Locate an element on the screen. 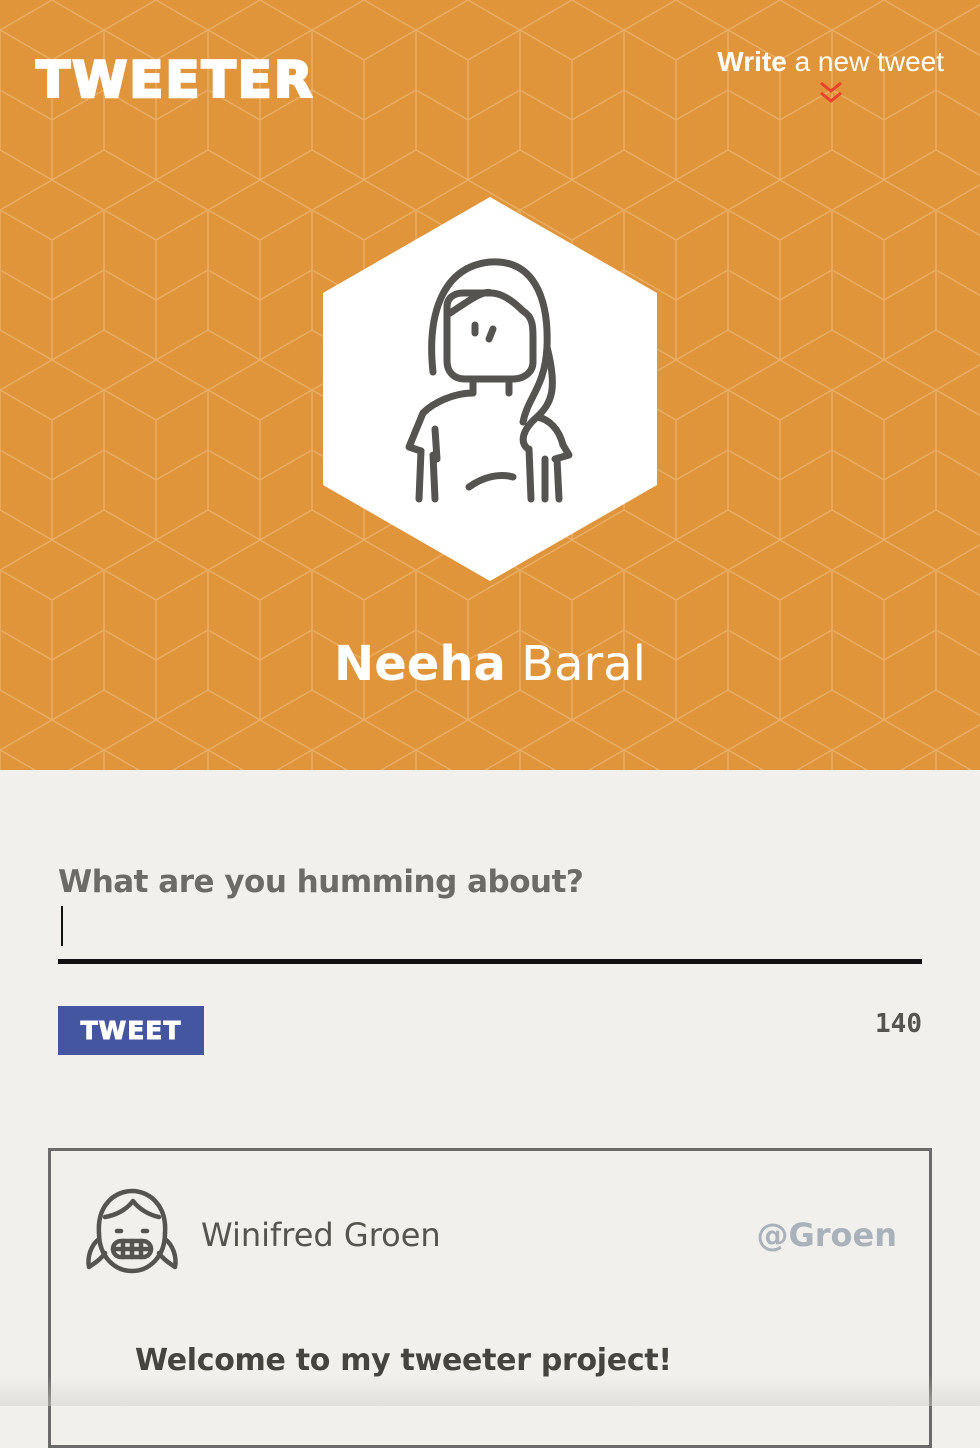 The height and width of the screenshot is (1448, 980). profile-first-name: Neeha is located at coordinates (420, 664).